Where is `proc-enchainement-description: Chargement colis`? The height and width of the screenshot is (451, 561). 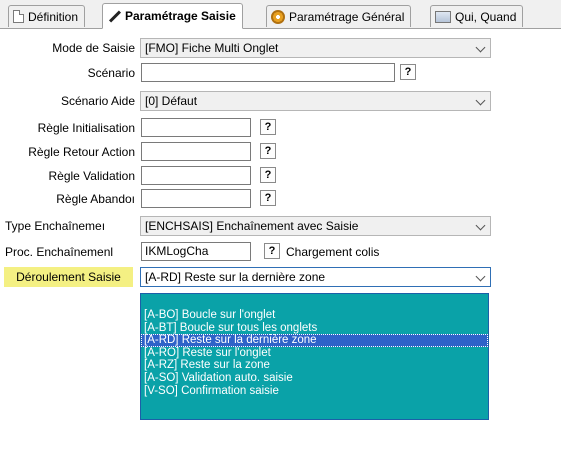
proc-enchainement-description: Chargement colis is located at coordinates (333, 252).